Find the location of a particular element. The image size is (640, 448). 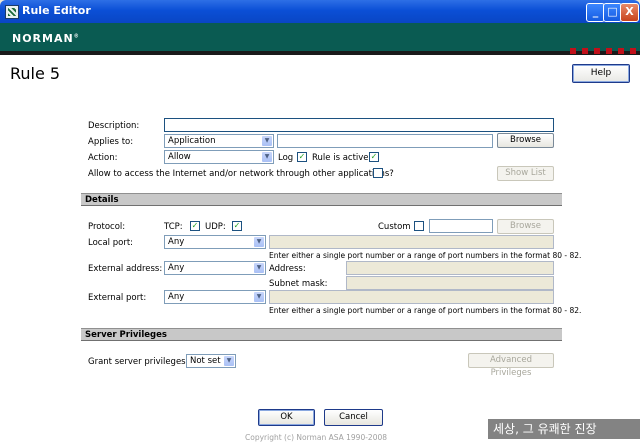

action-value: Allow is located at coordinates (179, 157).